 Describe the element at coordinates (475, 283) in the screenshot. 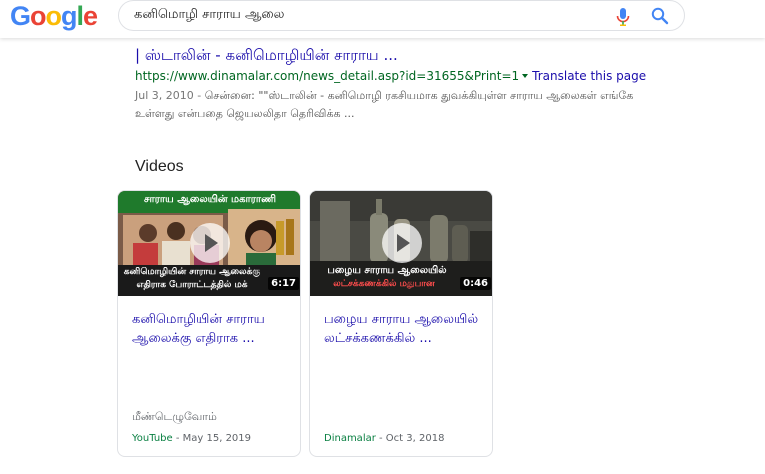

I see `video-duration: 0:46` at that location.